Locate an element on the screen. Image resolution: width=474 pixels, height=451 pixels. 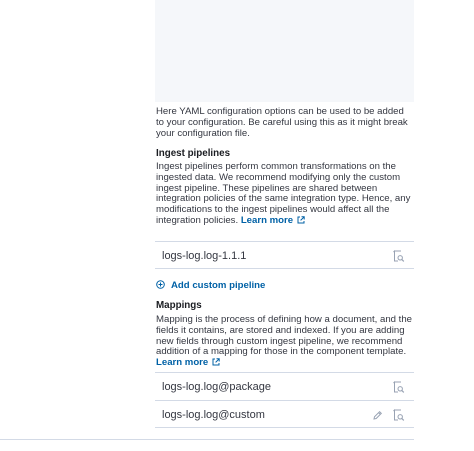
ingest-pipelines-title: Ingest pipelines is located at coordinates (193, 153).